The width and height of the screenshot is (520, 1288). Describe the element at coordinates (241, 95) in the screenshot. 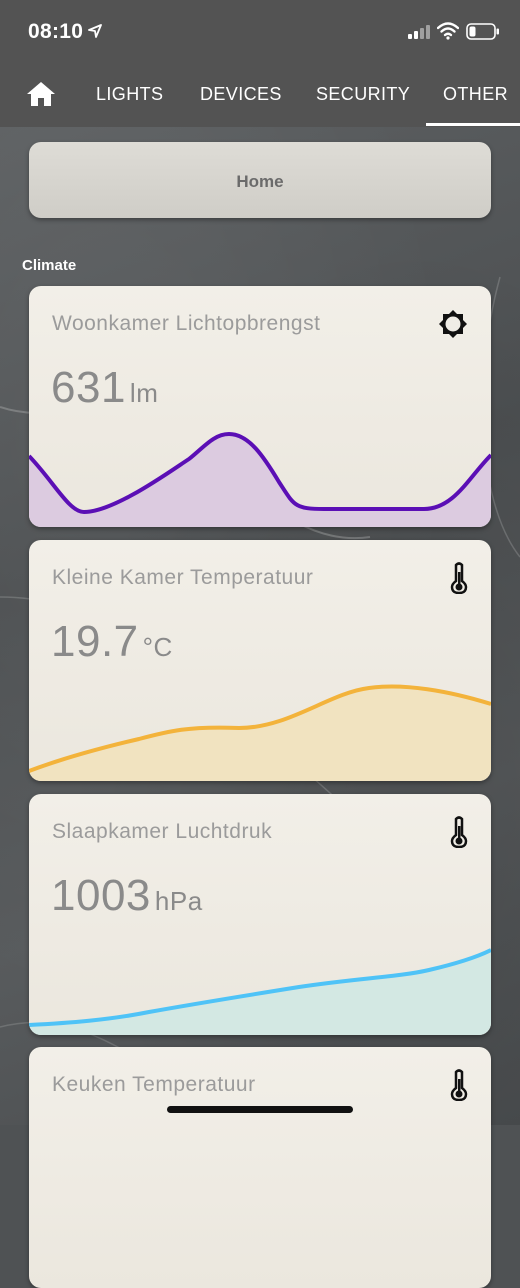

I see `tab-devices: DEVICES` at that location.